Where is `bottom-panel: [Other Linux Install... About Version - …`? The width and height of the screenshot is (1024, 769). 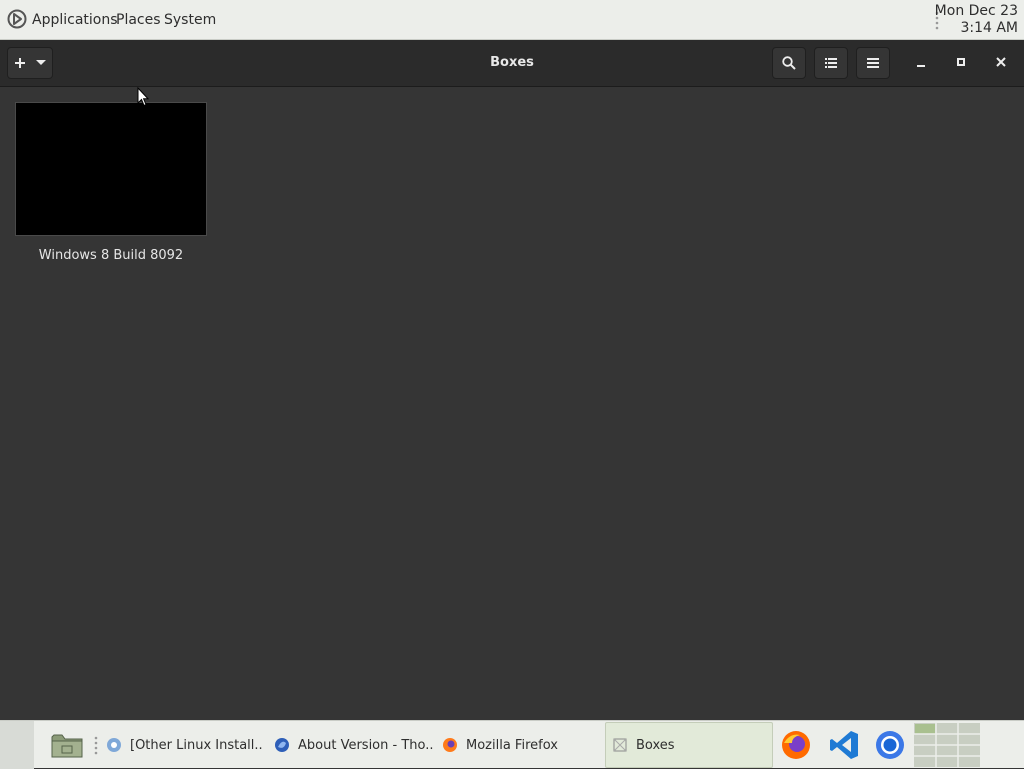
bottom-panel: [Other Linux Install... About Version - … is located at coordinates (512, 744).